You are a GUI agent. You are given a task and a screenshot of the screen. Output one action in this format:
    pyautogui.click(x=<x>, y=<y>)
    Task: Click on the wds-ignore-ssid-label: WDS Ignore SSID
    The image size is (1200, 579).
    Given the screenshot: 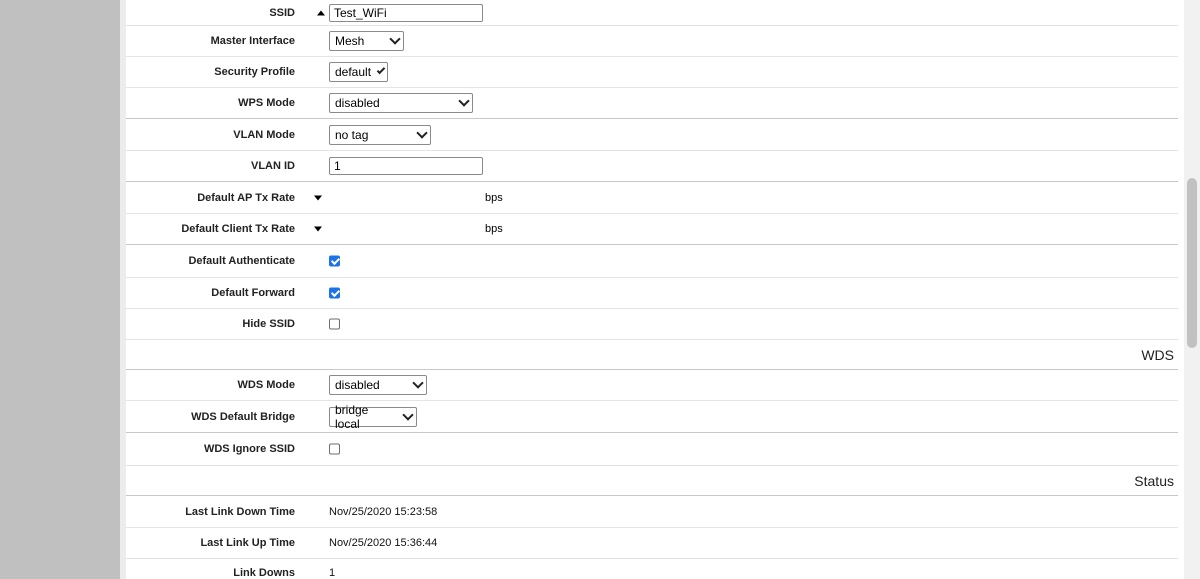 What is the action you would take?
    pyautogui.click(x=249, y=449)
    